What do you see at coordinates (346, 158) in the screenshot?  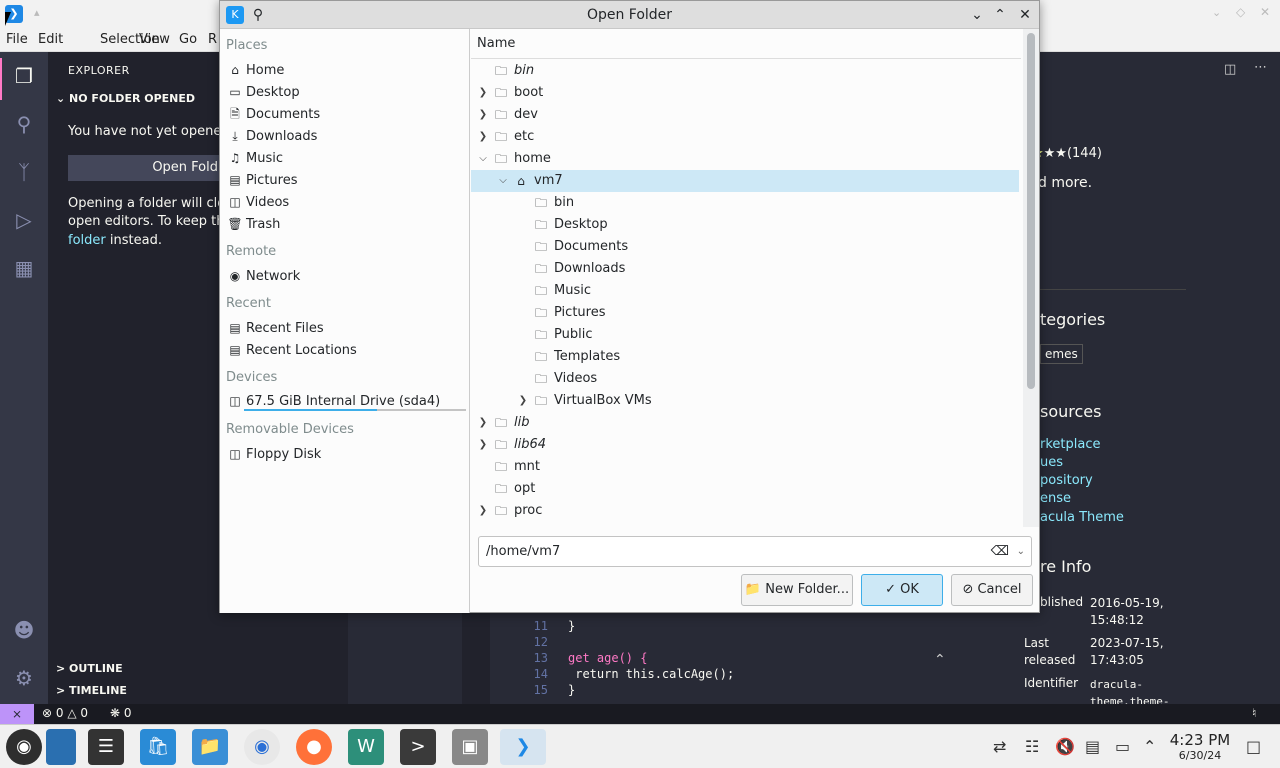 I see `place-music: ♫ Music` at bounding box center [346, 158].